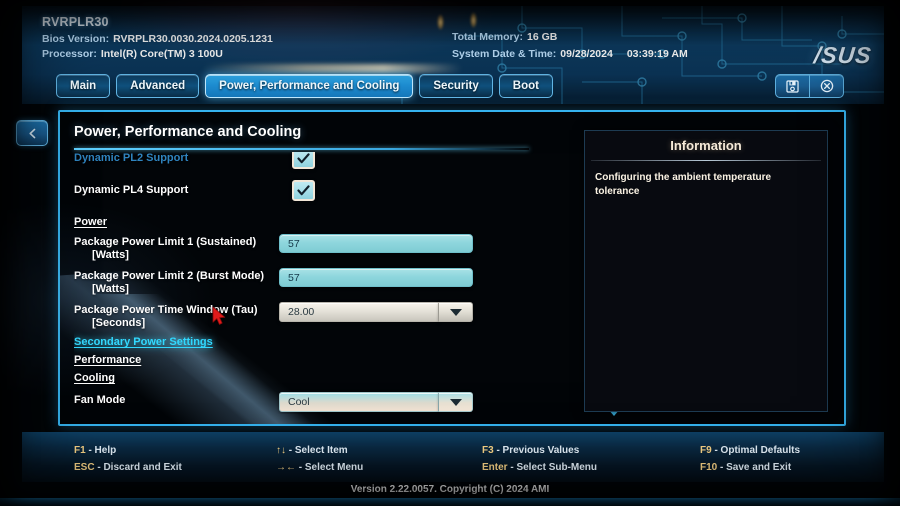 This screenshot has width=900, height=506. What do you see at coordinates (143, 342) in the screenshot?
I see `submenu-link-secondary-power-settings: Secondary Power Settings` at bounding box center [143, 342].